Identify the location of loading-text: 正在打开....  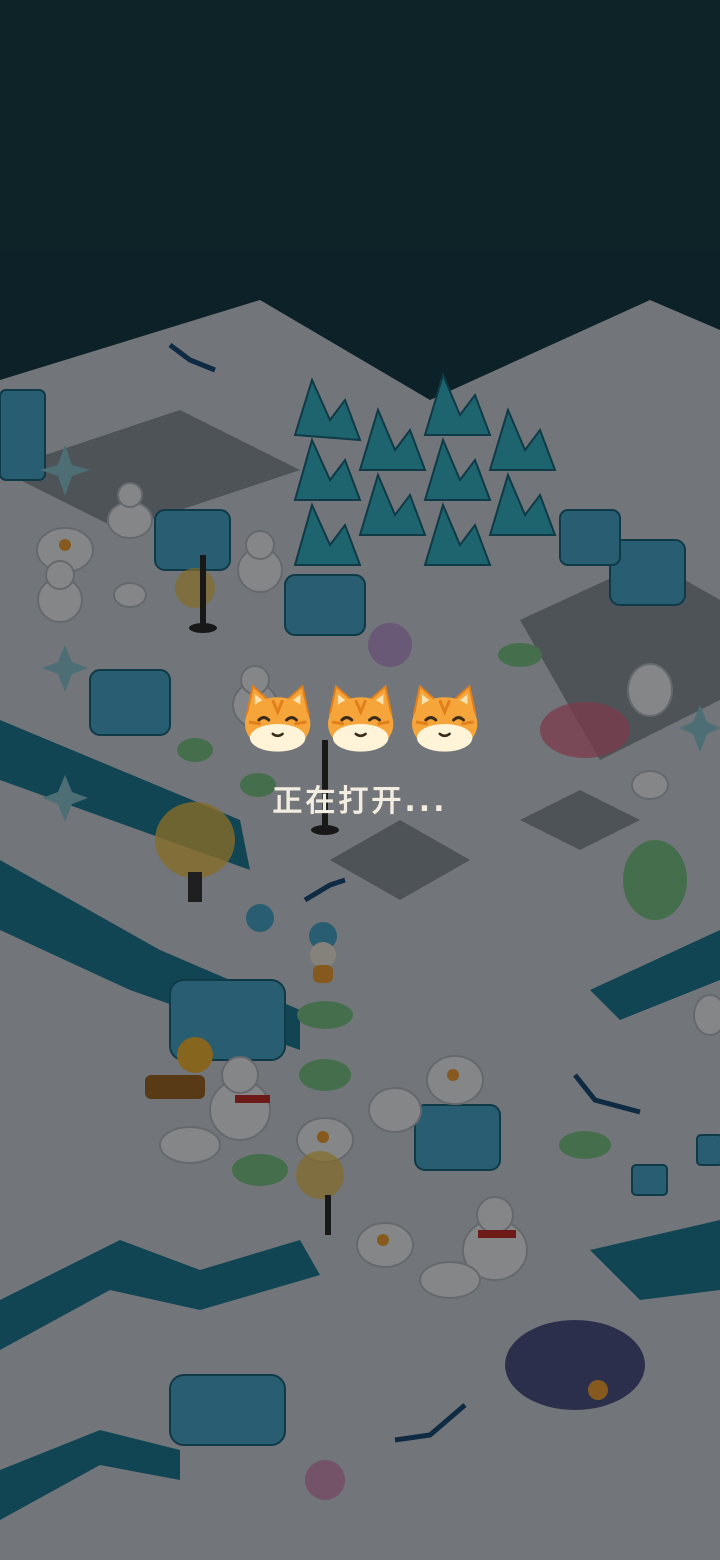
(360, 801).